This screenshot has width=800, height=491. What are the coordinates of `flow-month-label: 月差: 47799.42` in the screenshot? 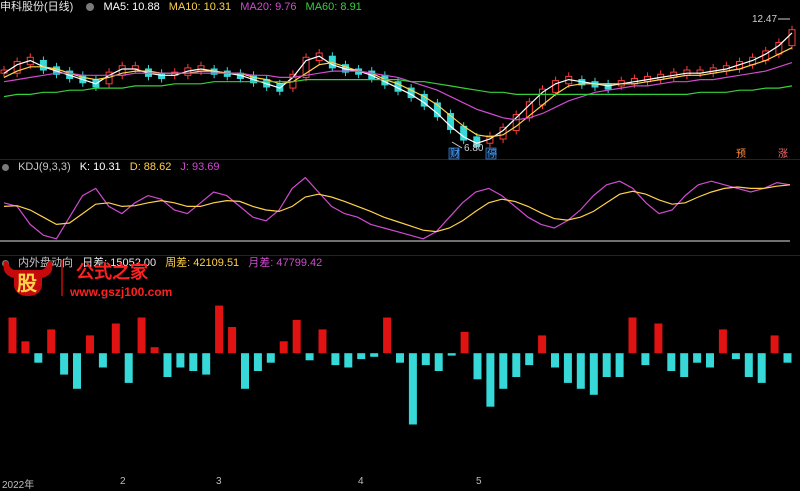 It's located at (285, 263).